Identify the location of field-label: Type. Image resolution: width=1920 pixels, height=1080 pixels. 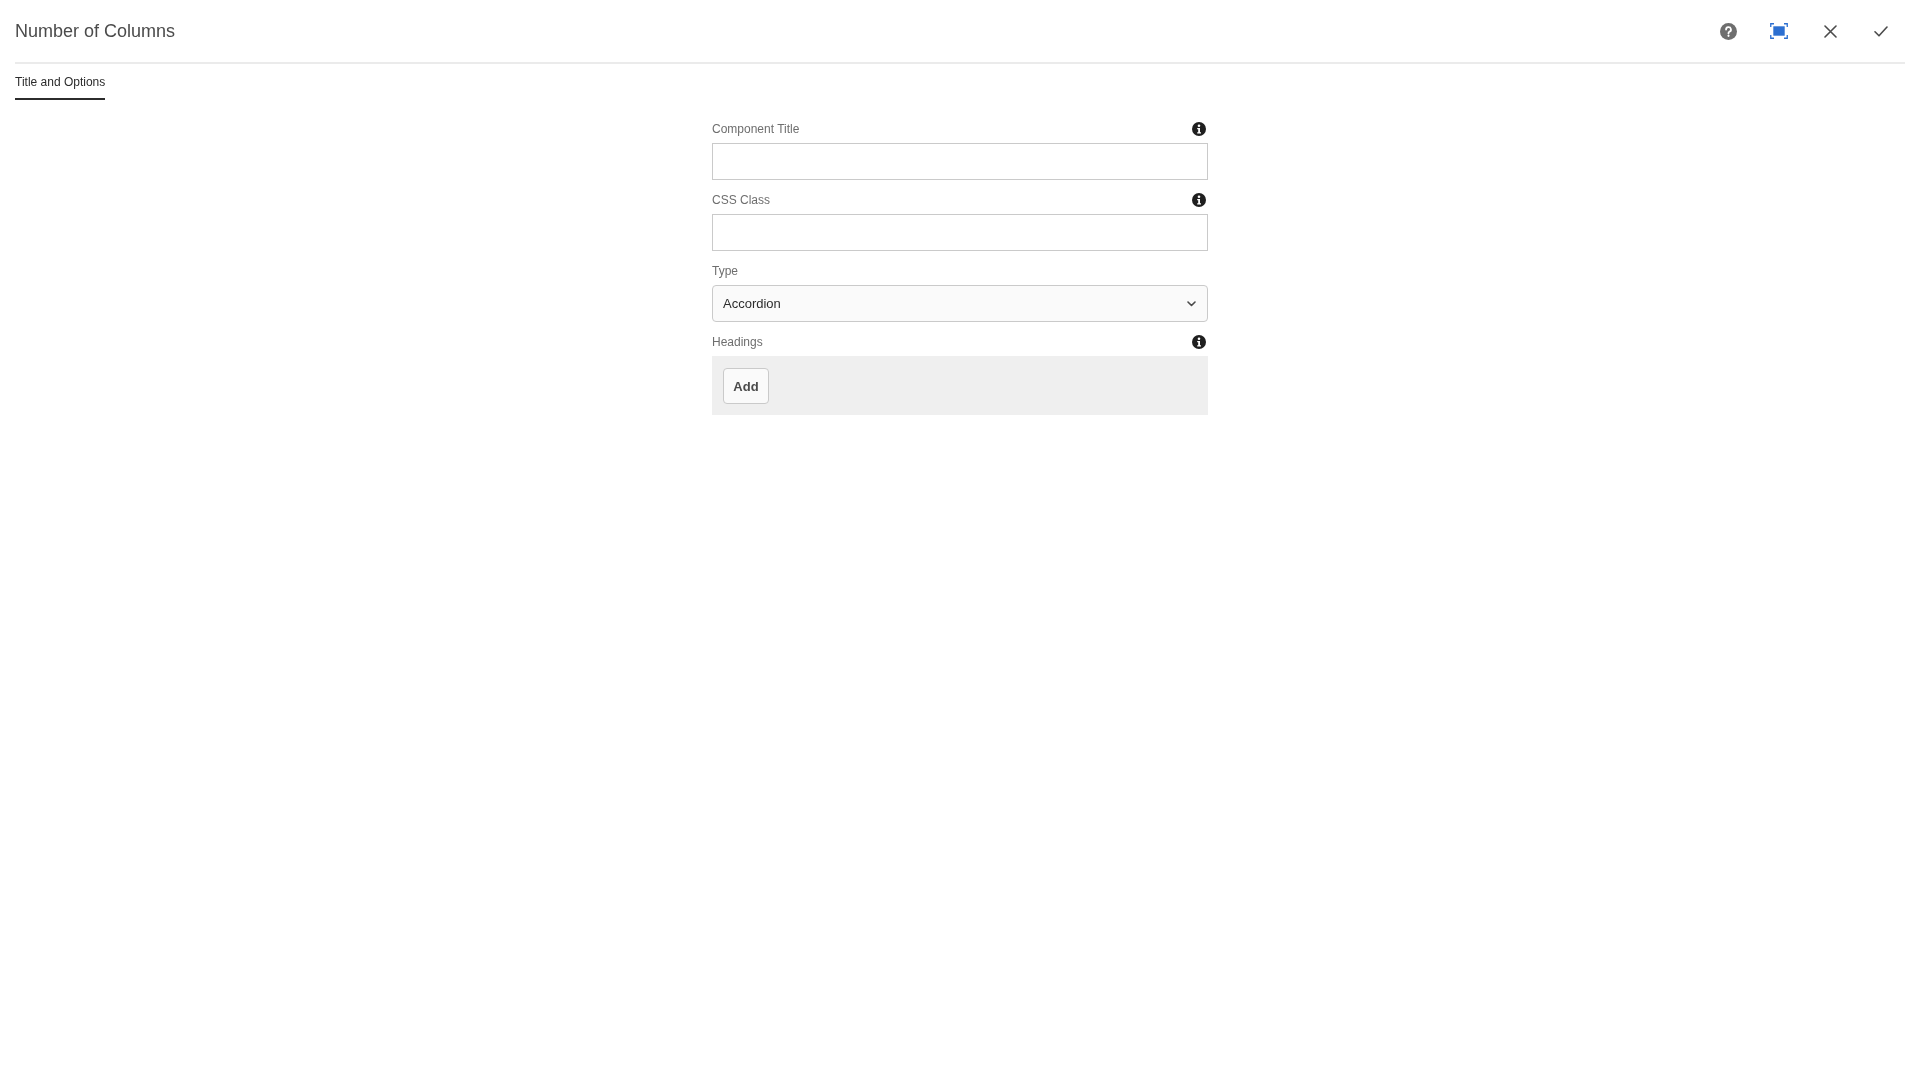
(725, 271).